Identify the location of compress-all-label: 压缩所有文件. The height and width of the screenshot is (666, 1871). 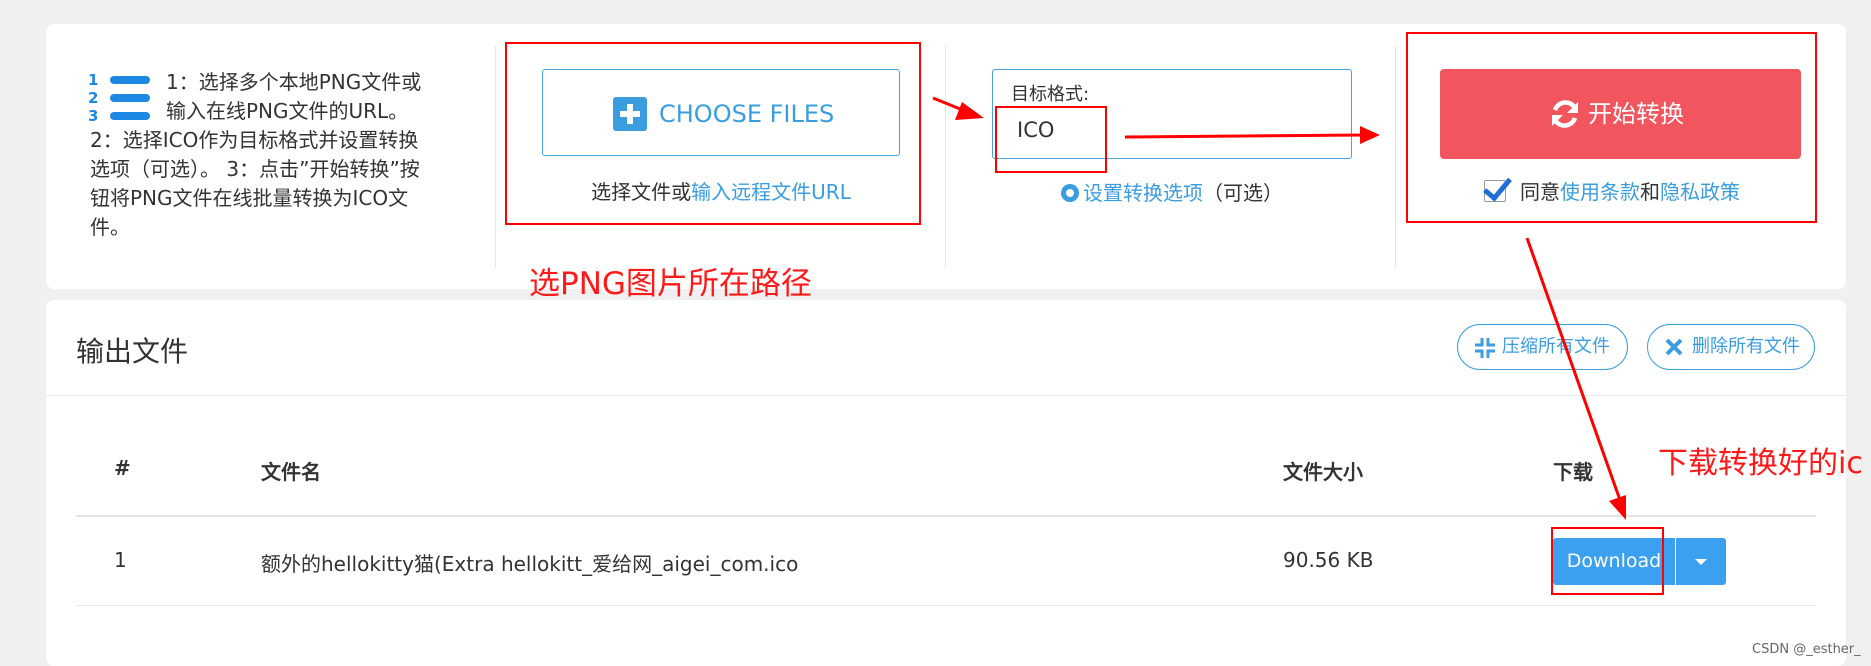
(1556, 346).